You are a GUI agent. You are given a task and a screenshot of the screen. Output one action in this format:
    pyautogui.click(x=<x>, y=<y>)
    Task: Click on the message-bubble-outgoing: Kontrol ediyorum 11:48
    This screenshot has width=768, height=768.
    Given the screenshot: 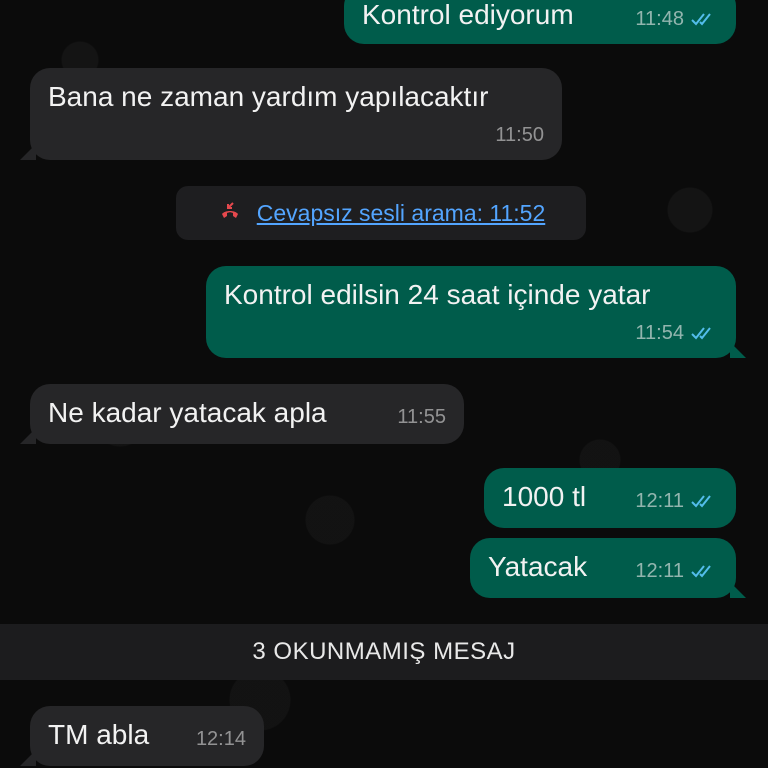 What is the action you would take?
    pyautogui.click(x=540, y=22)
    